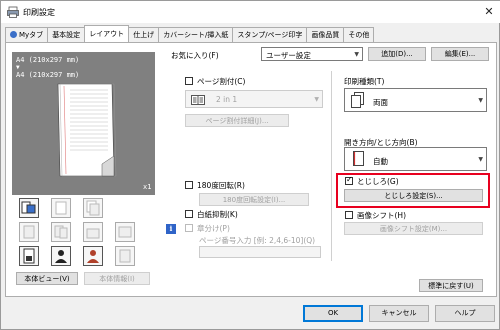 The height and width of the screenshot is (330, 500). Describe the element at coordinates (29, 256) in the screenshot. I see `secure-print-icon` at that location.